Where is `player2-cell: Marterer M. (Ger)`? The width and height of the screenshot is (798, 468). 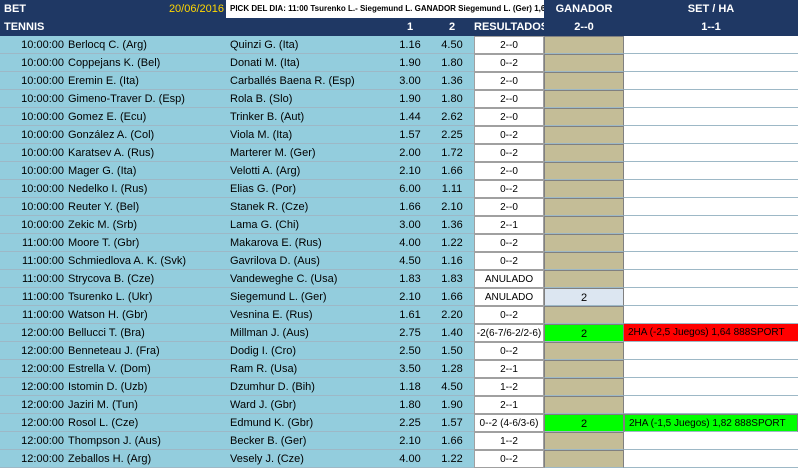
player2-cell: Marterer M. (Ger) is located at coordinates (308, 153).